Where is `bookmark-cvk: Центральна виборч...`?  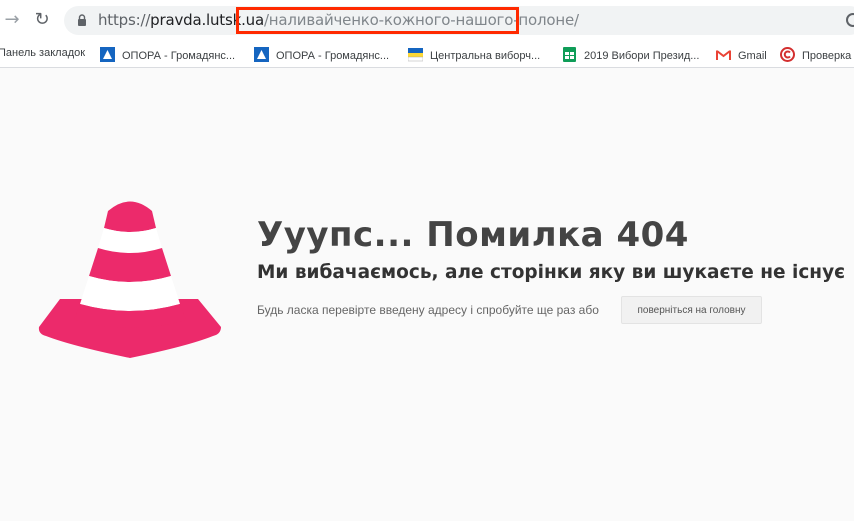 bookmark-cvk: Центральна виборч... is located at coordinates (474, 54).